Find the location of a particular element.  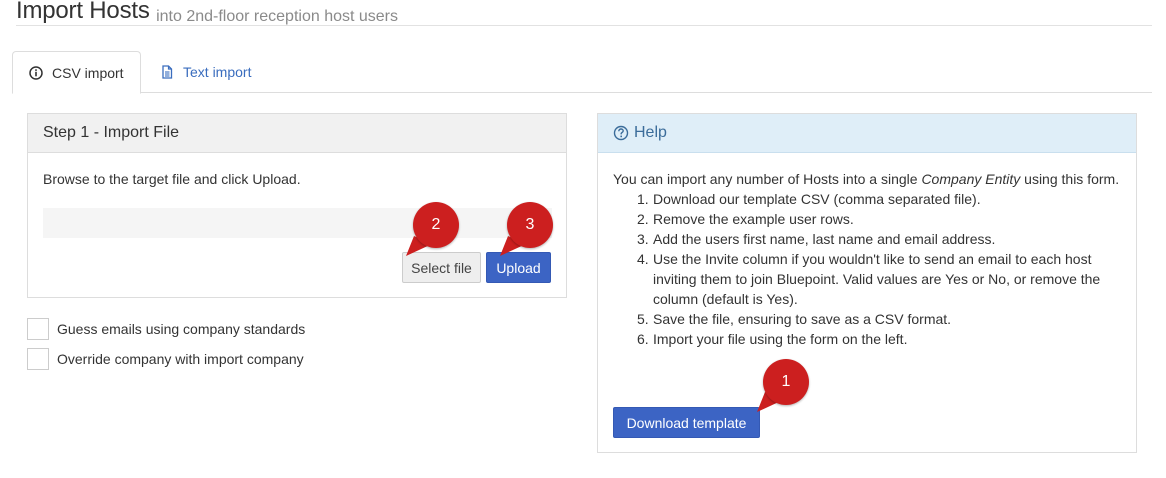

help-step-text: Remove the example user rows. is located at coordinates (753, 219).